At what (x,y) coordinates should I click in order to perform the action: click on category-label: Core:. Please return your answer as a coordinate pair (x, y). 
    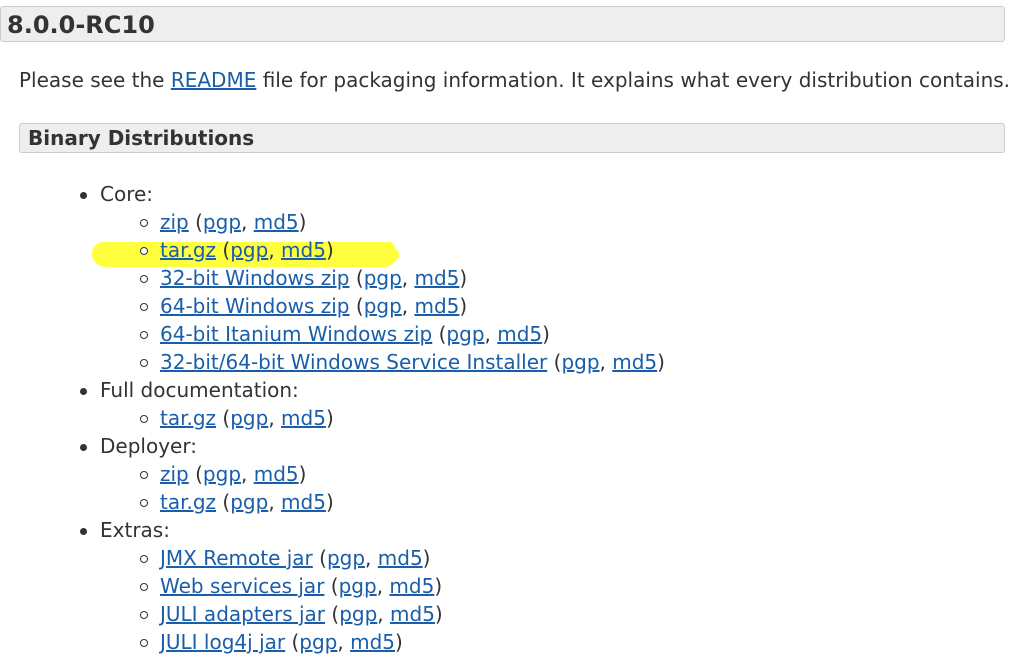
    Looking at the image, I should click on (127, 194).